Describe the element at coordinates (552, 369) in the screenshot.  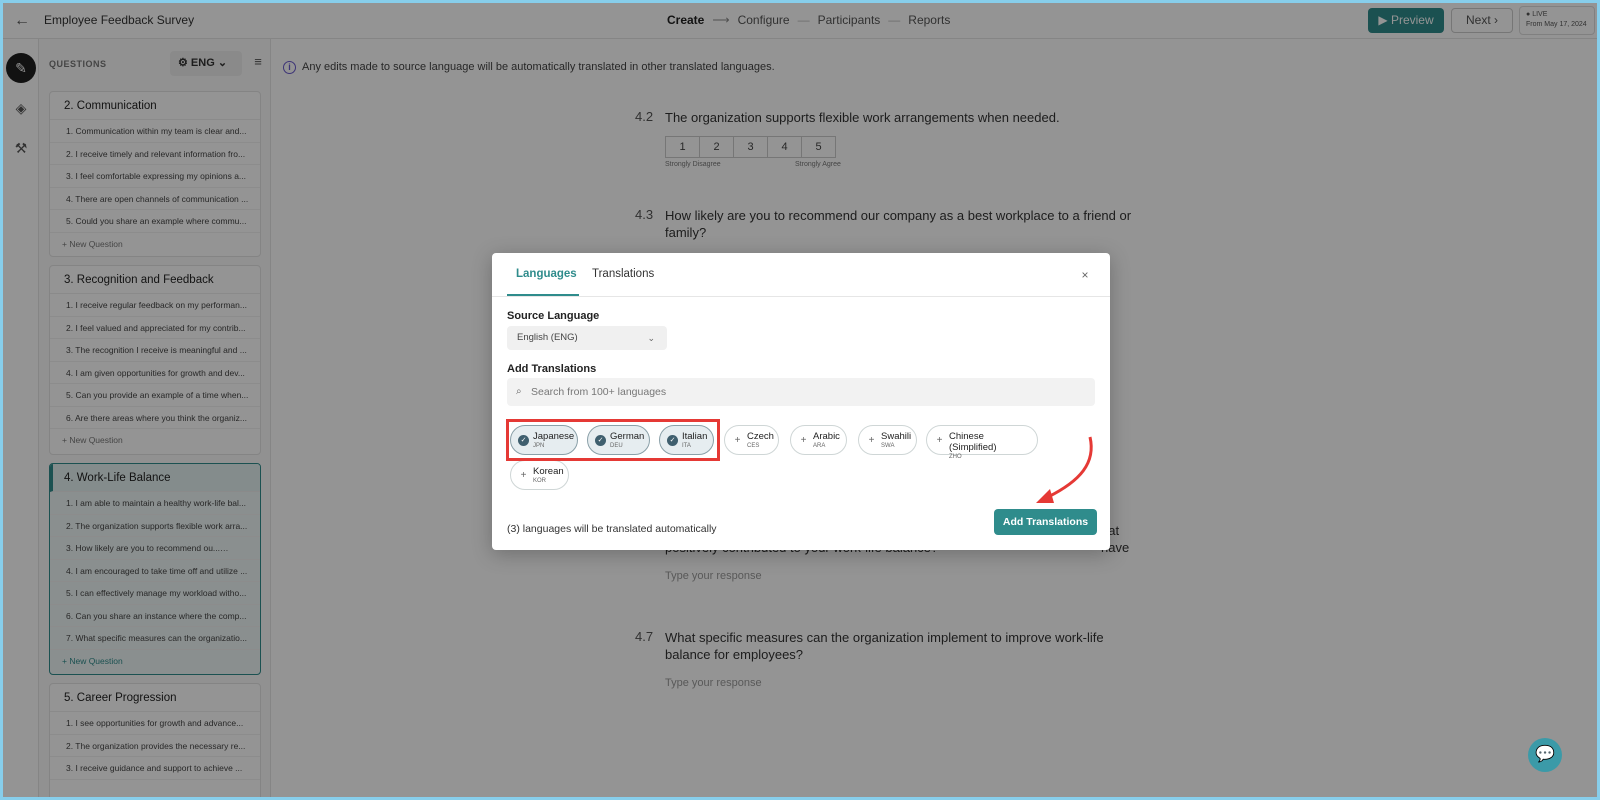
I see `add-translations-label: Add Translations` at that location.